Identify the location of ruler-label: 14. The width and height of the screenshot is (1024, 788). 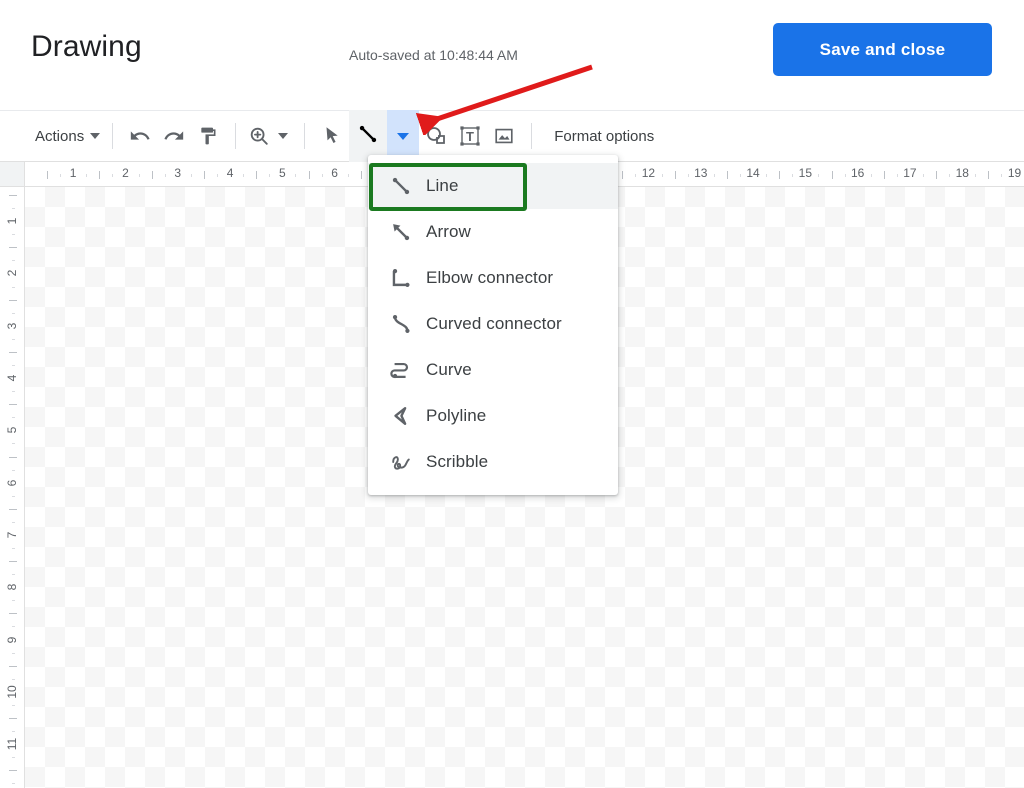
(753, 173).